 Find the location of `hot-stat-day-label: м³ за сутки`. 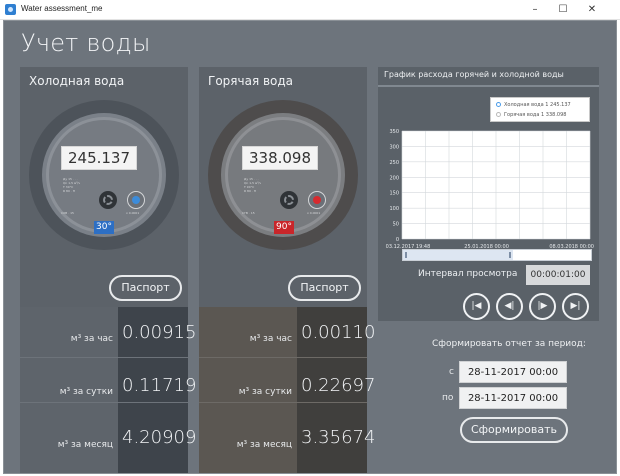

hot-stat-day-label: м³ за сутки is located at coordinates (265, 392).